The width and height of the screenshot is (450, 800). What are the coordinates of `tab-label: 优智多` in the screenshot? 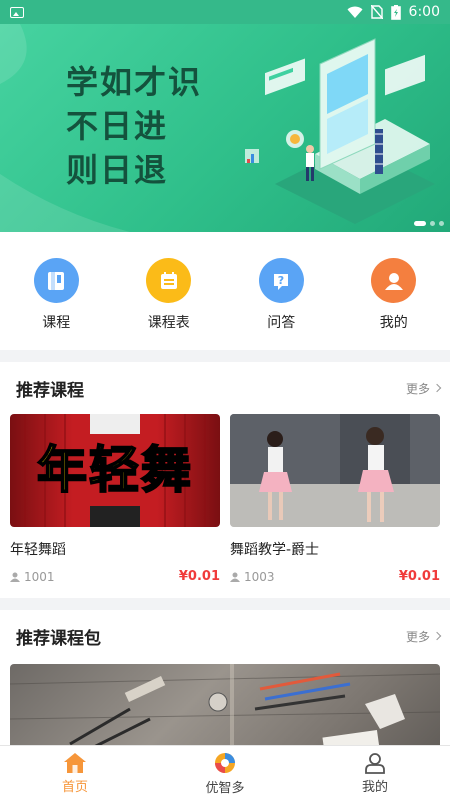 It's located at (225, 788).